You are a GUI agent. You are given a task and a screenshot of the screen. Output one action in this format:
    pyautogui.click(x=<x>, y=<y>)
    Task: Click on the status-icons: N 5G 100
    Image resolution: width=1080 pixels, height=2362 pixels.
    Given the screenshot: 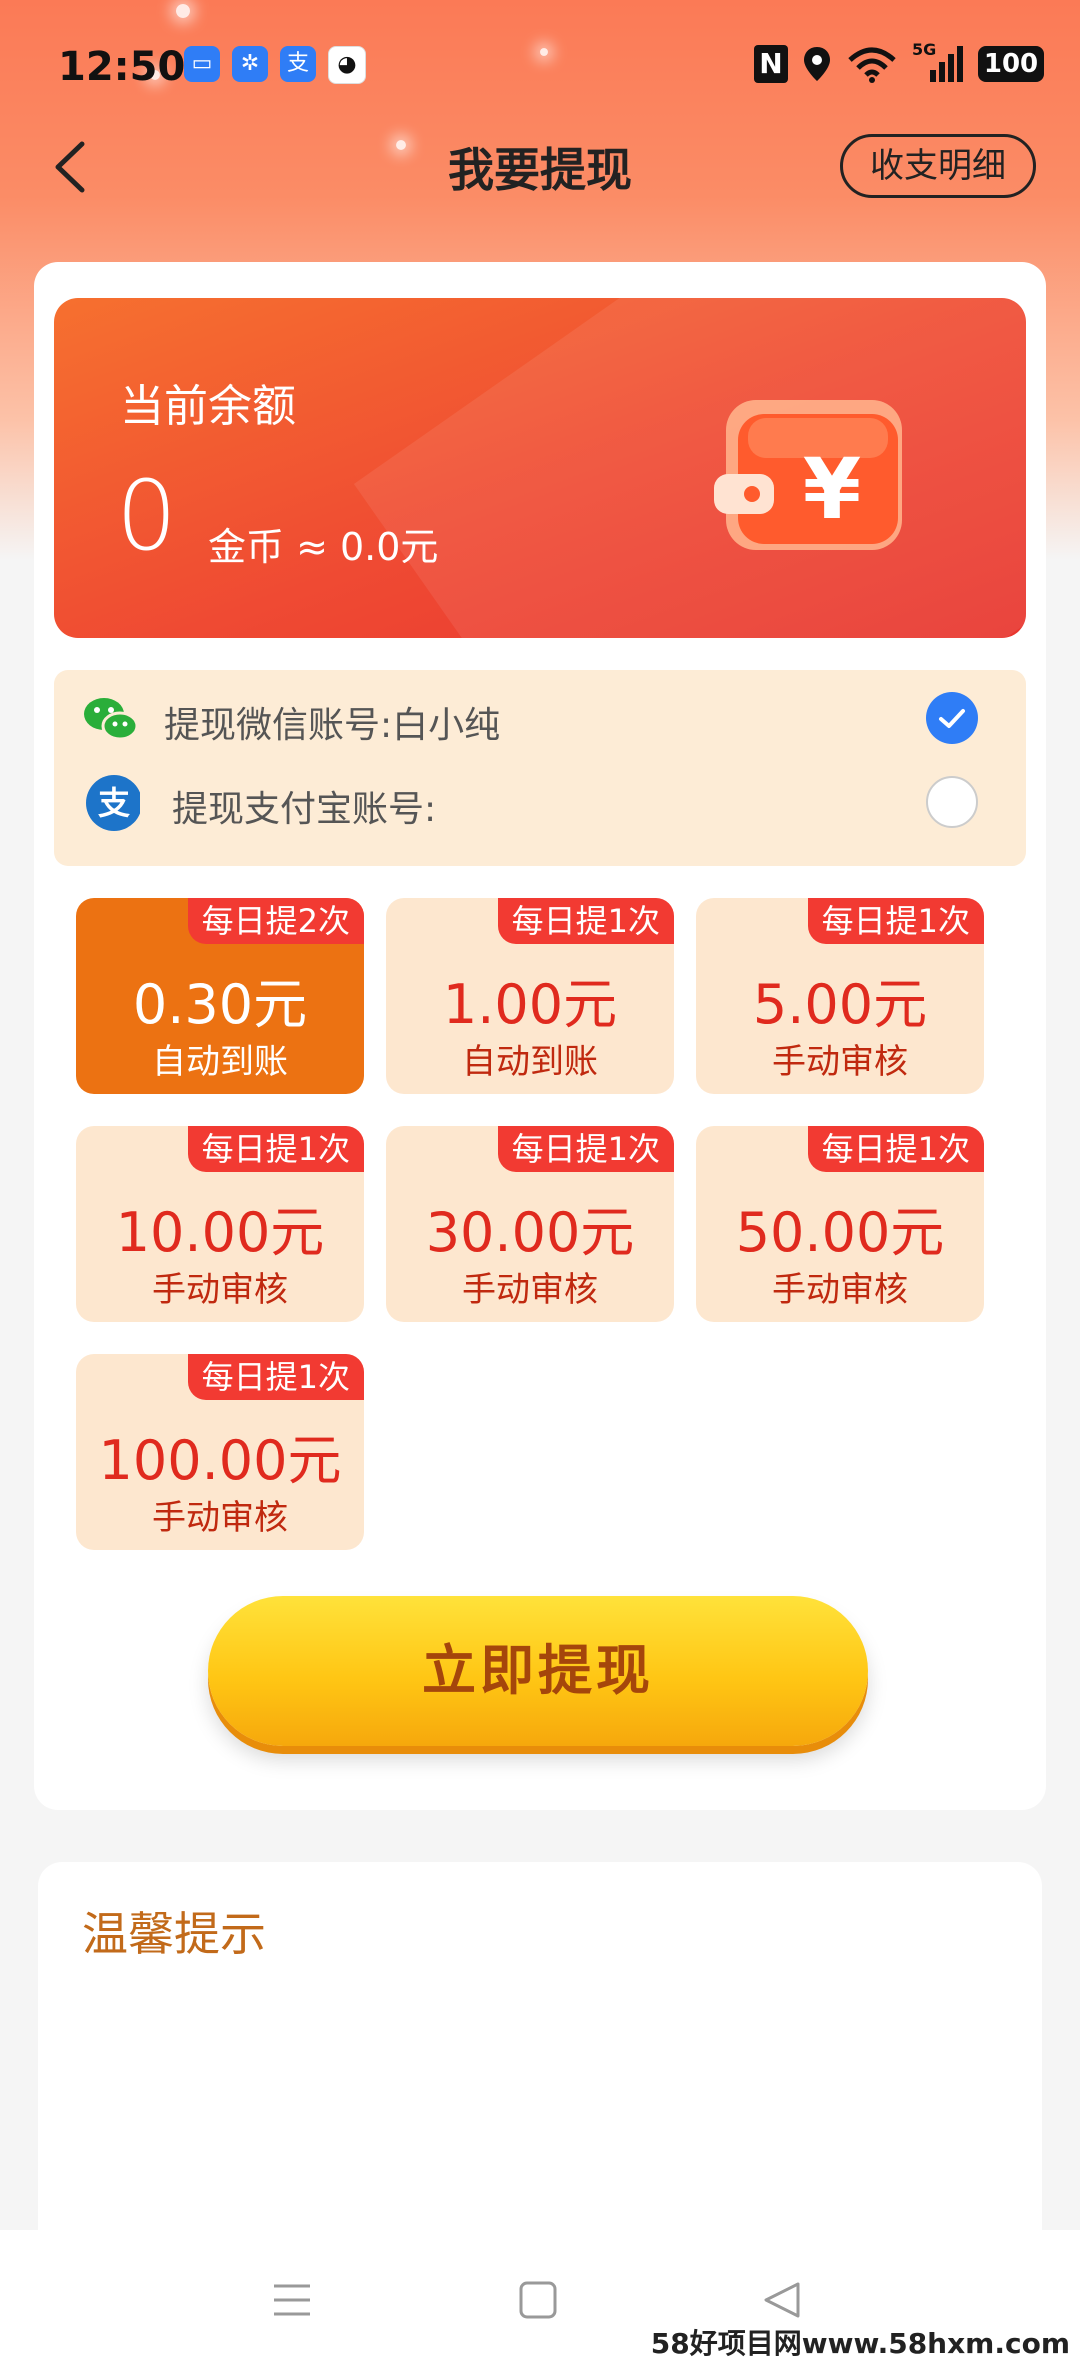 What is the action you would take?
    pyautogui.click(x=899, y=62)
    